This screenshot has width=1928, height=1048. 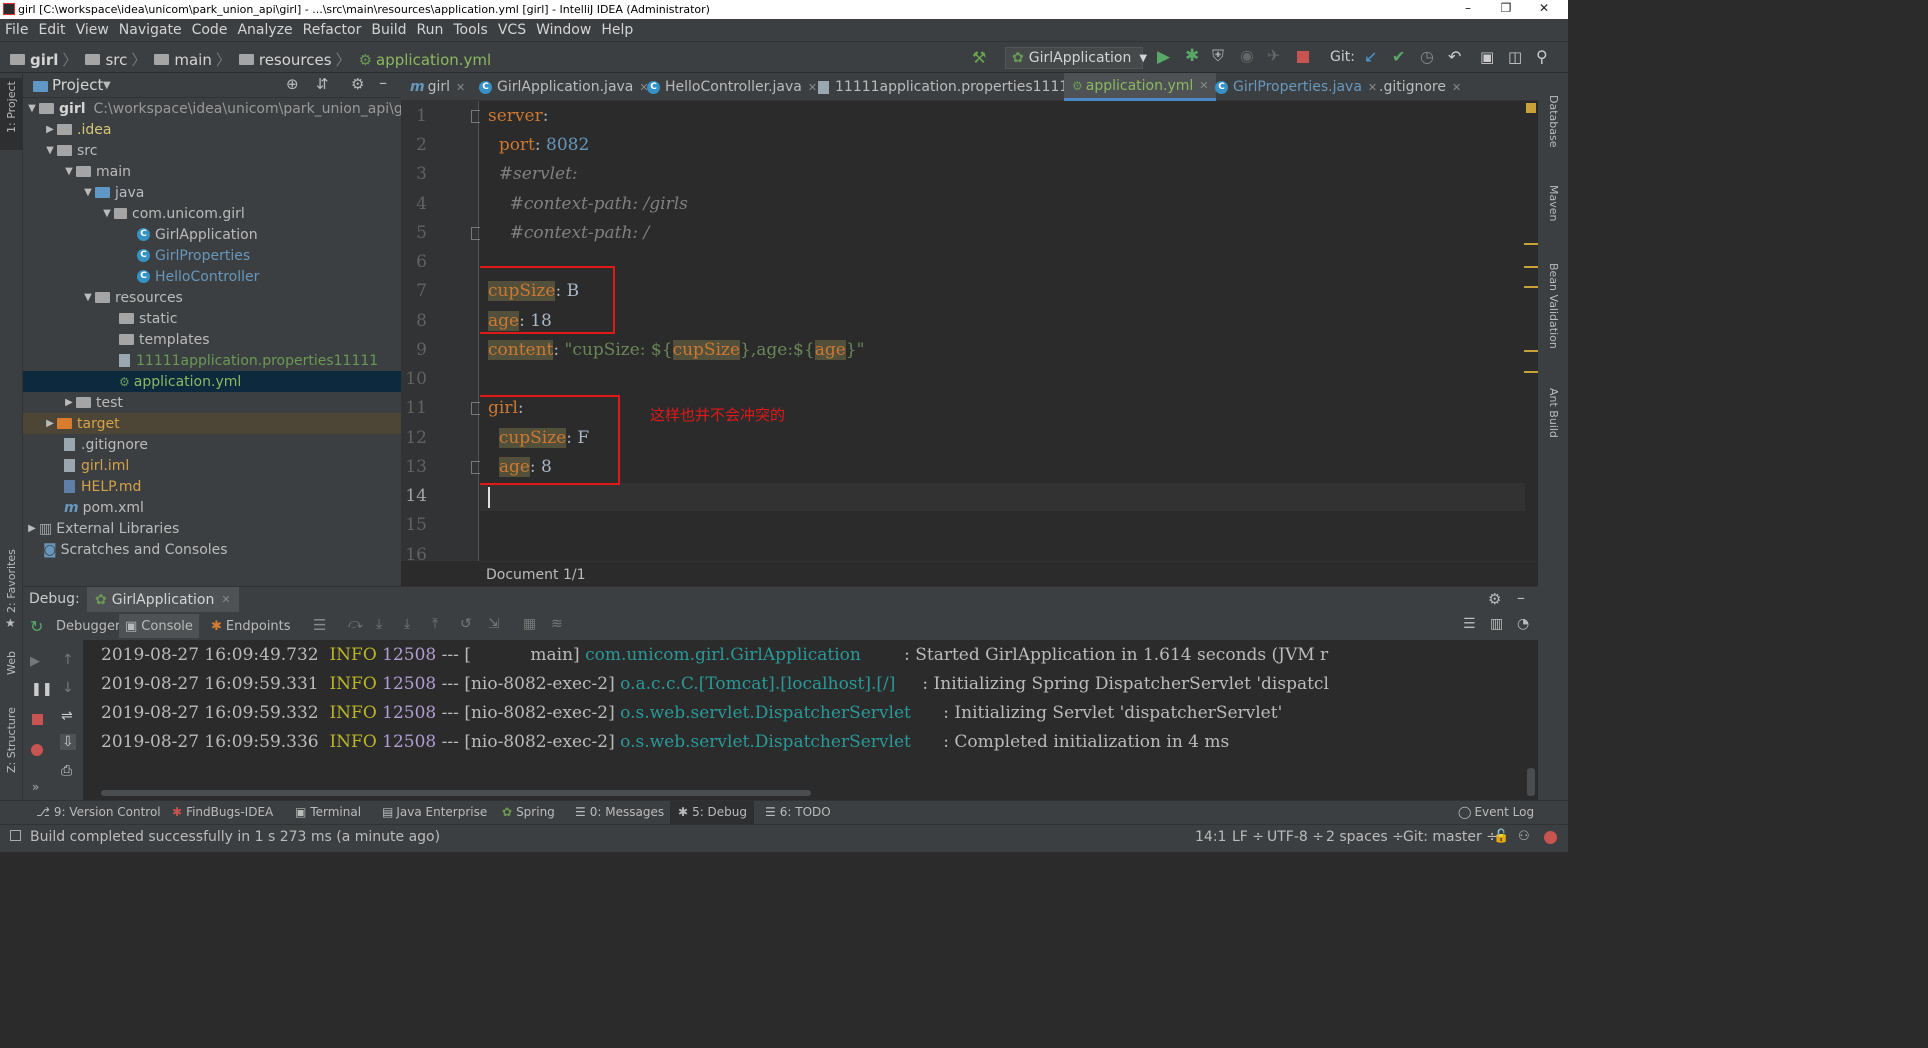 I want to click on layout-icon: ◫, so click(x=1515, y=57).